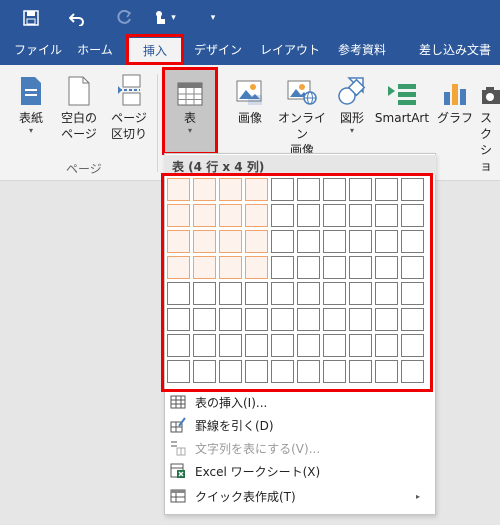 The height and width of the screenshot is (525, 500). What do you see at coordinates (79, 89) in the screenshot?
I see `blank-page-icon` at bounding box center [79, 89].